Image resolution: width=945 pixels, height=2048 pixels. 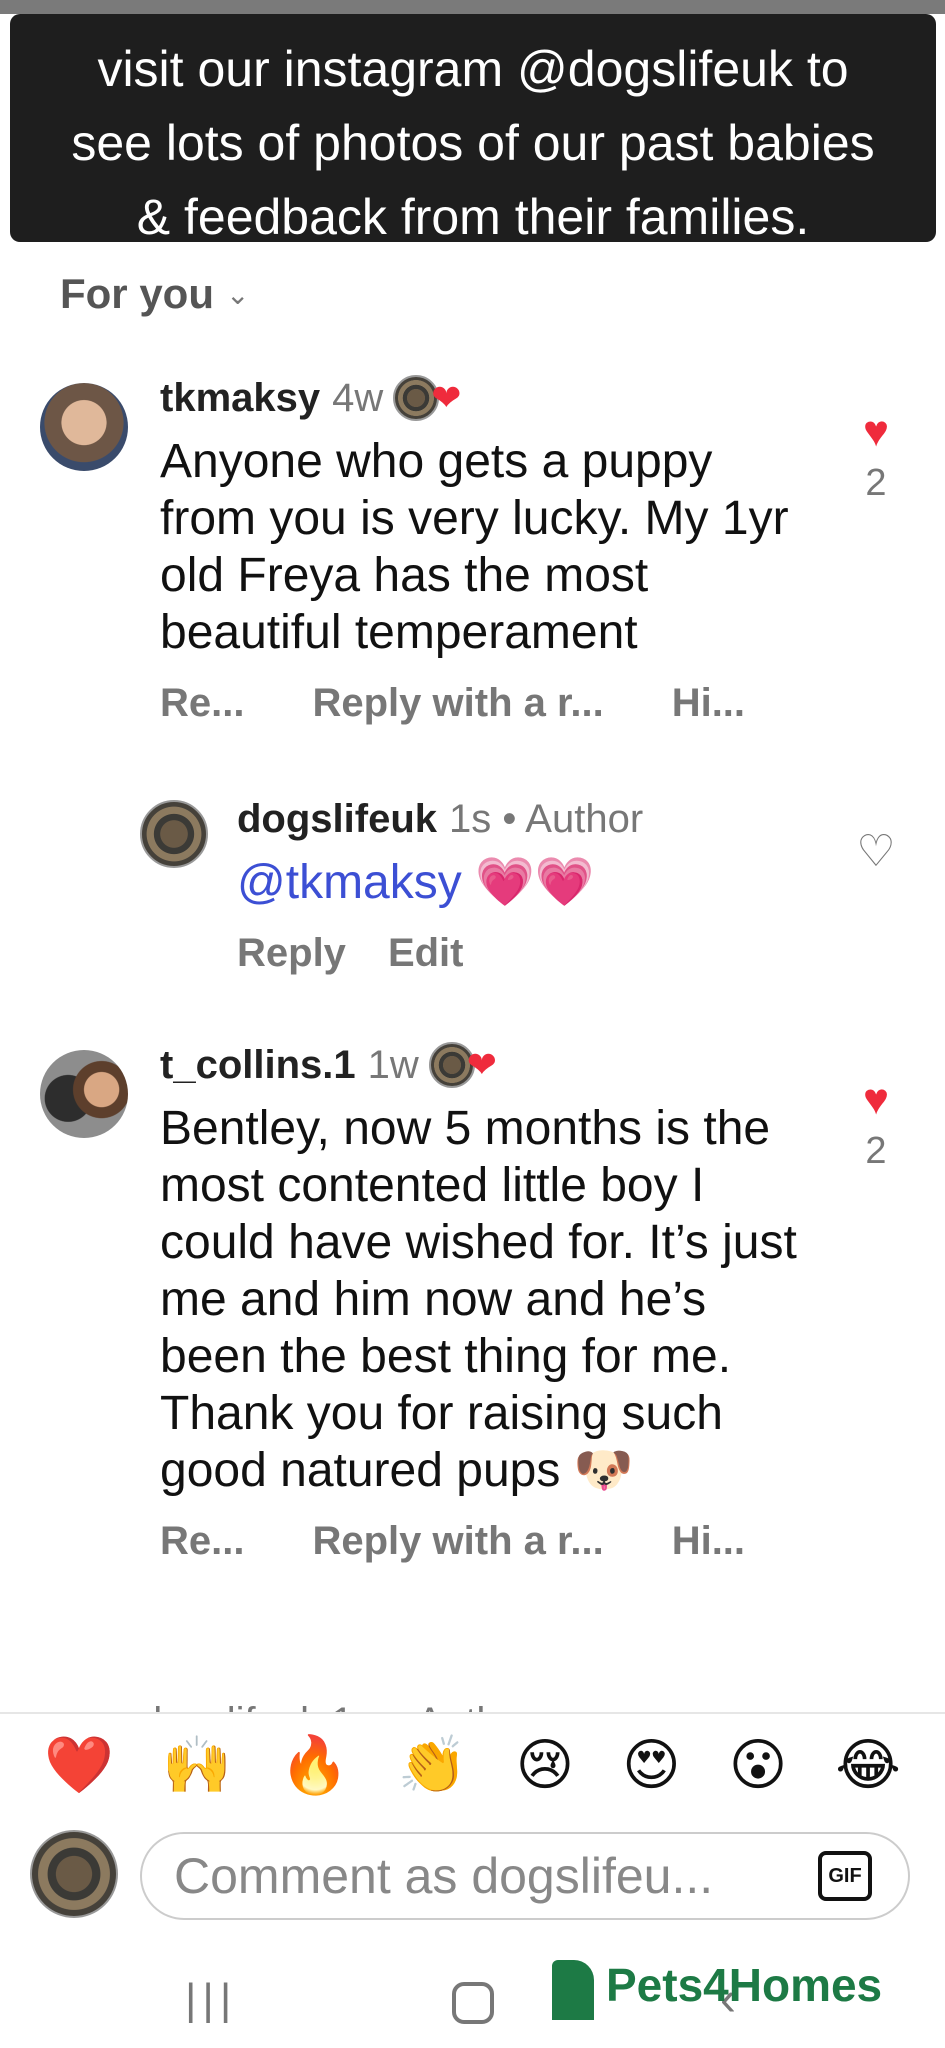 What do you see at coordinates (291, 953) in the screenshot?
I see `reply-button: Reply` at bounding box center [291, 953].